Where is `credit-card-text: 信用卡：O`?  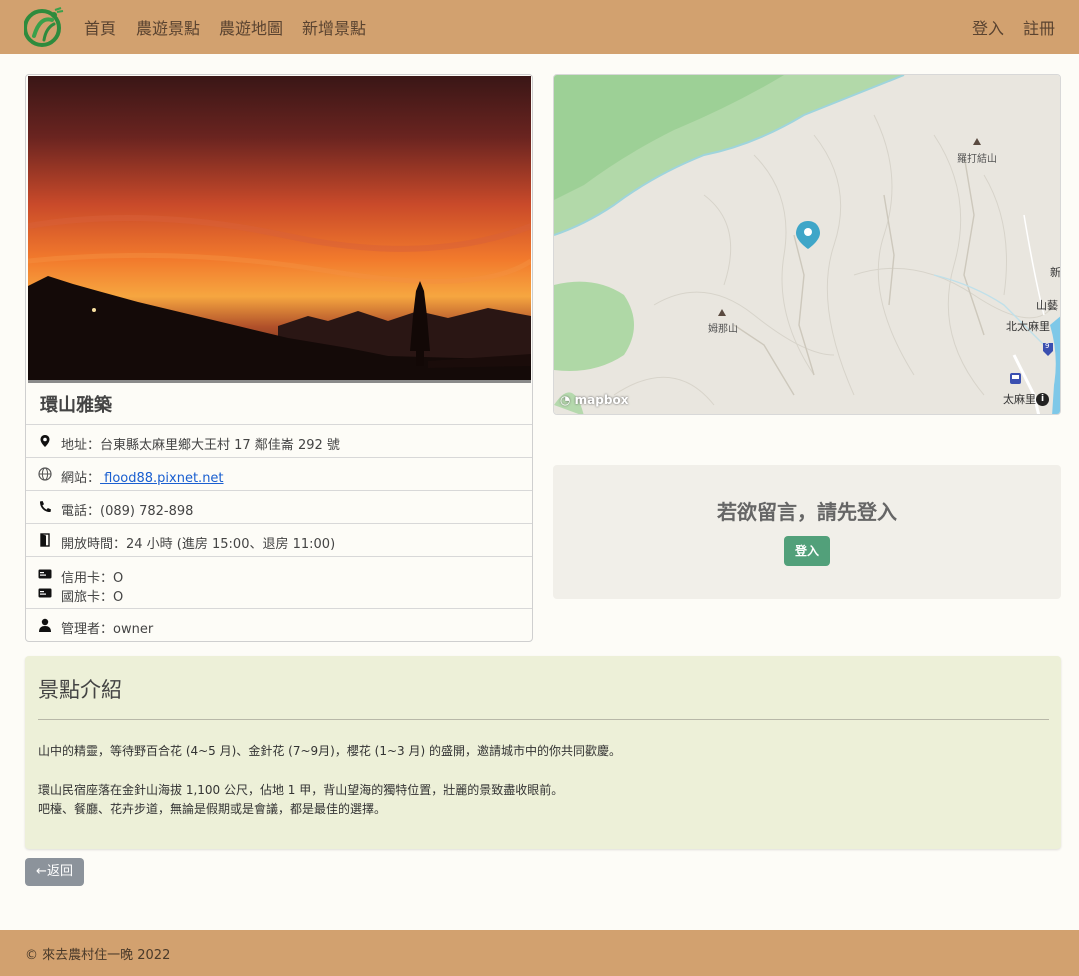 credit-card-text: 信用卡：O is located at coordinates (92, 578).